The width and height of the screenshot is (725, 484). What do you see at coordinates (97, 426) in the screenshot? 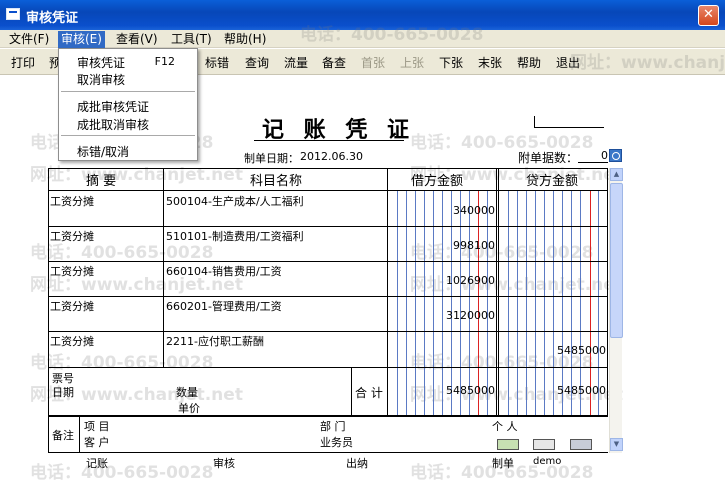
I see `project-label: 项 目` at bounding box center [97, 426].